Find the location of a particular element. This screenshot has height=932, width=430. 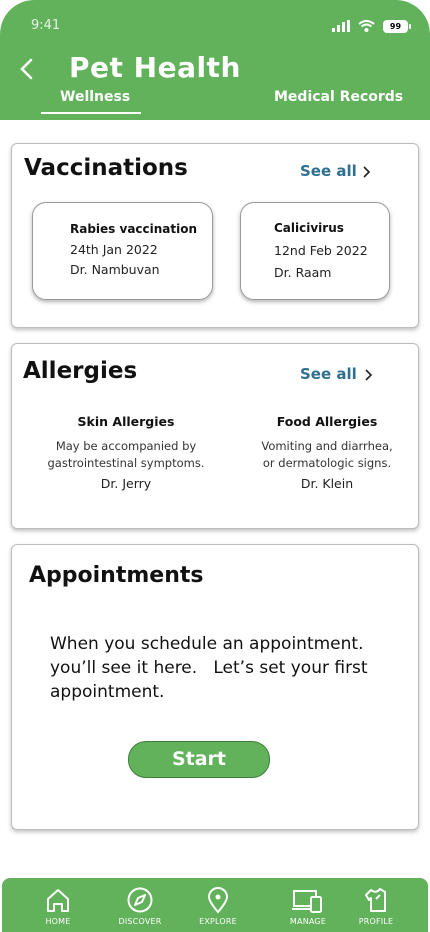

nav-label: PROFILE is located at coordinates (376, 921).